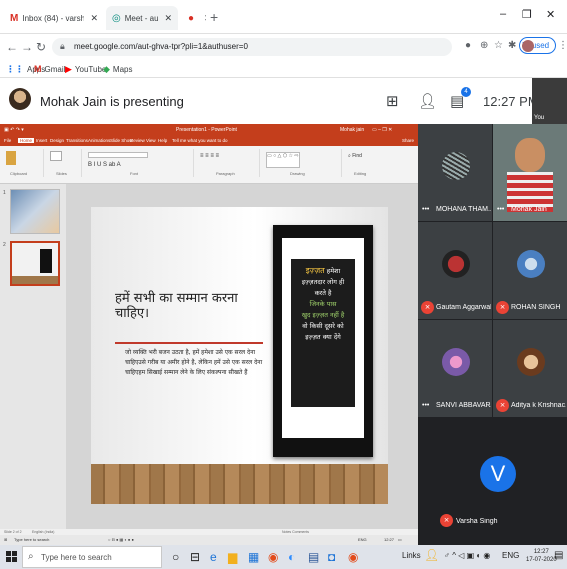 The image size is (567, 569). What do you see at coordinates (214, 17) in the screenshot?
I see `new-tab-button: +` at bounding box center [214, 17].